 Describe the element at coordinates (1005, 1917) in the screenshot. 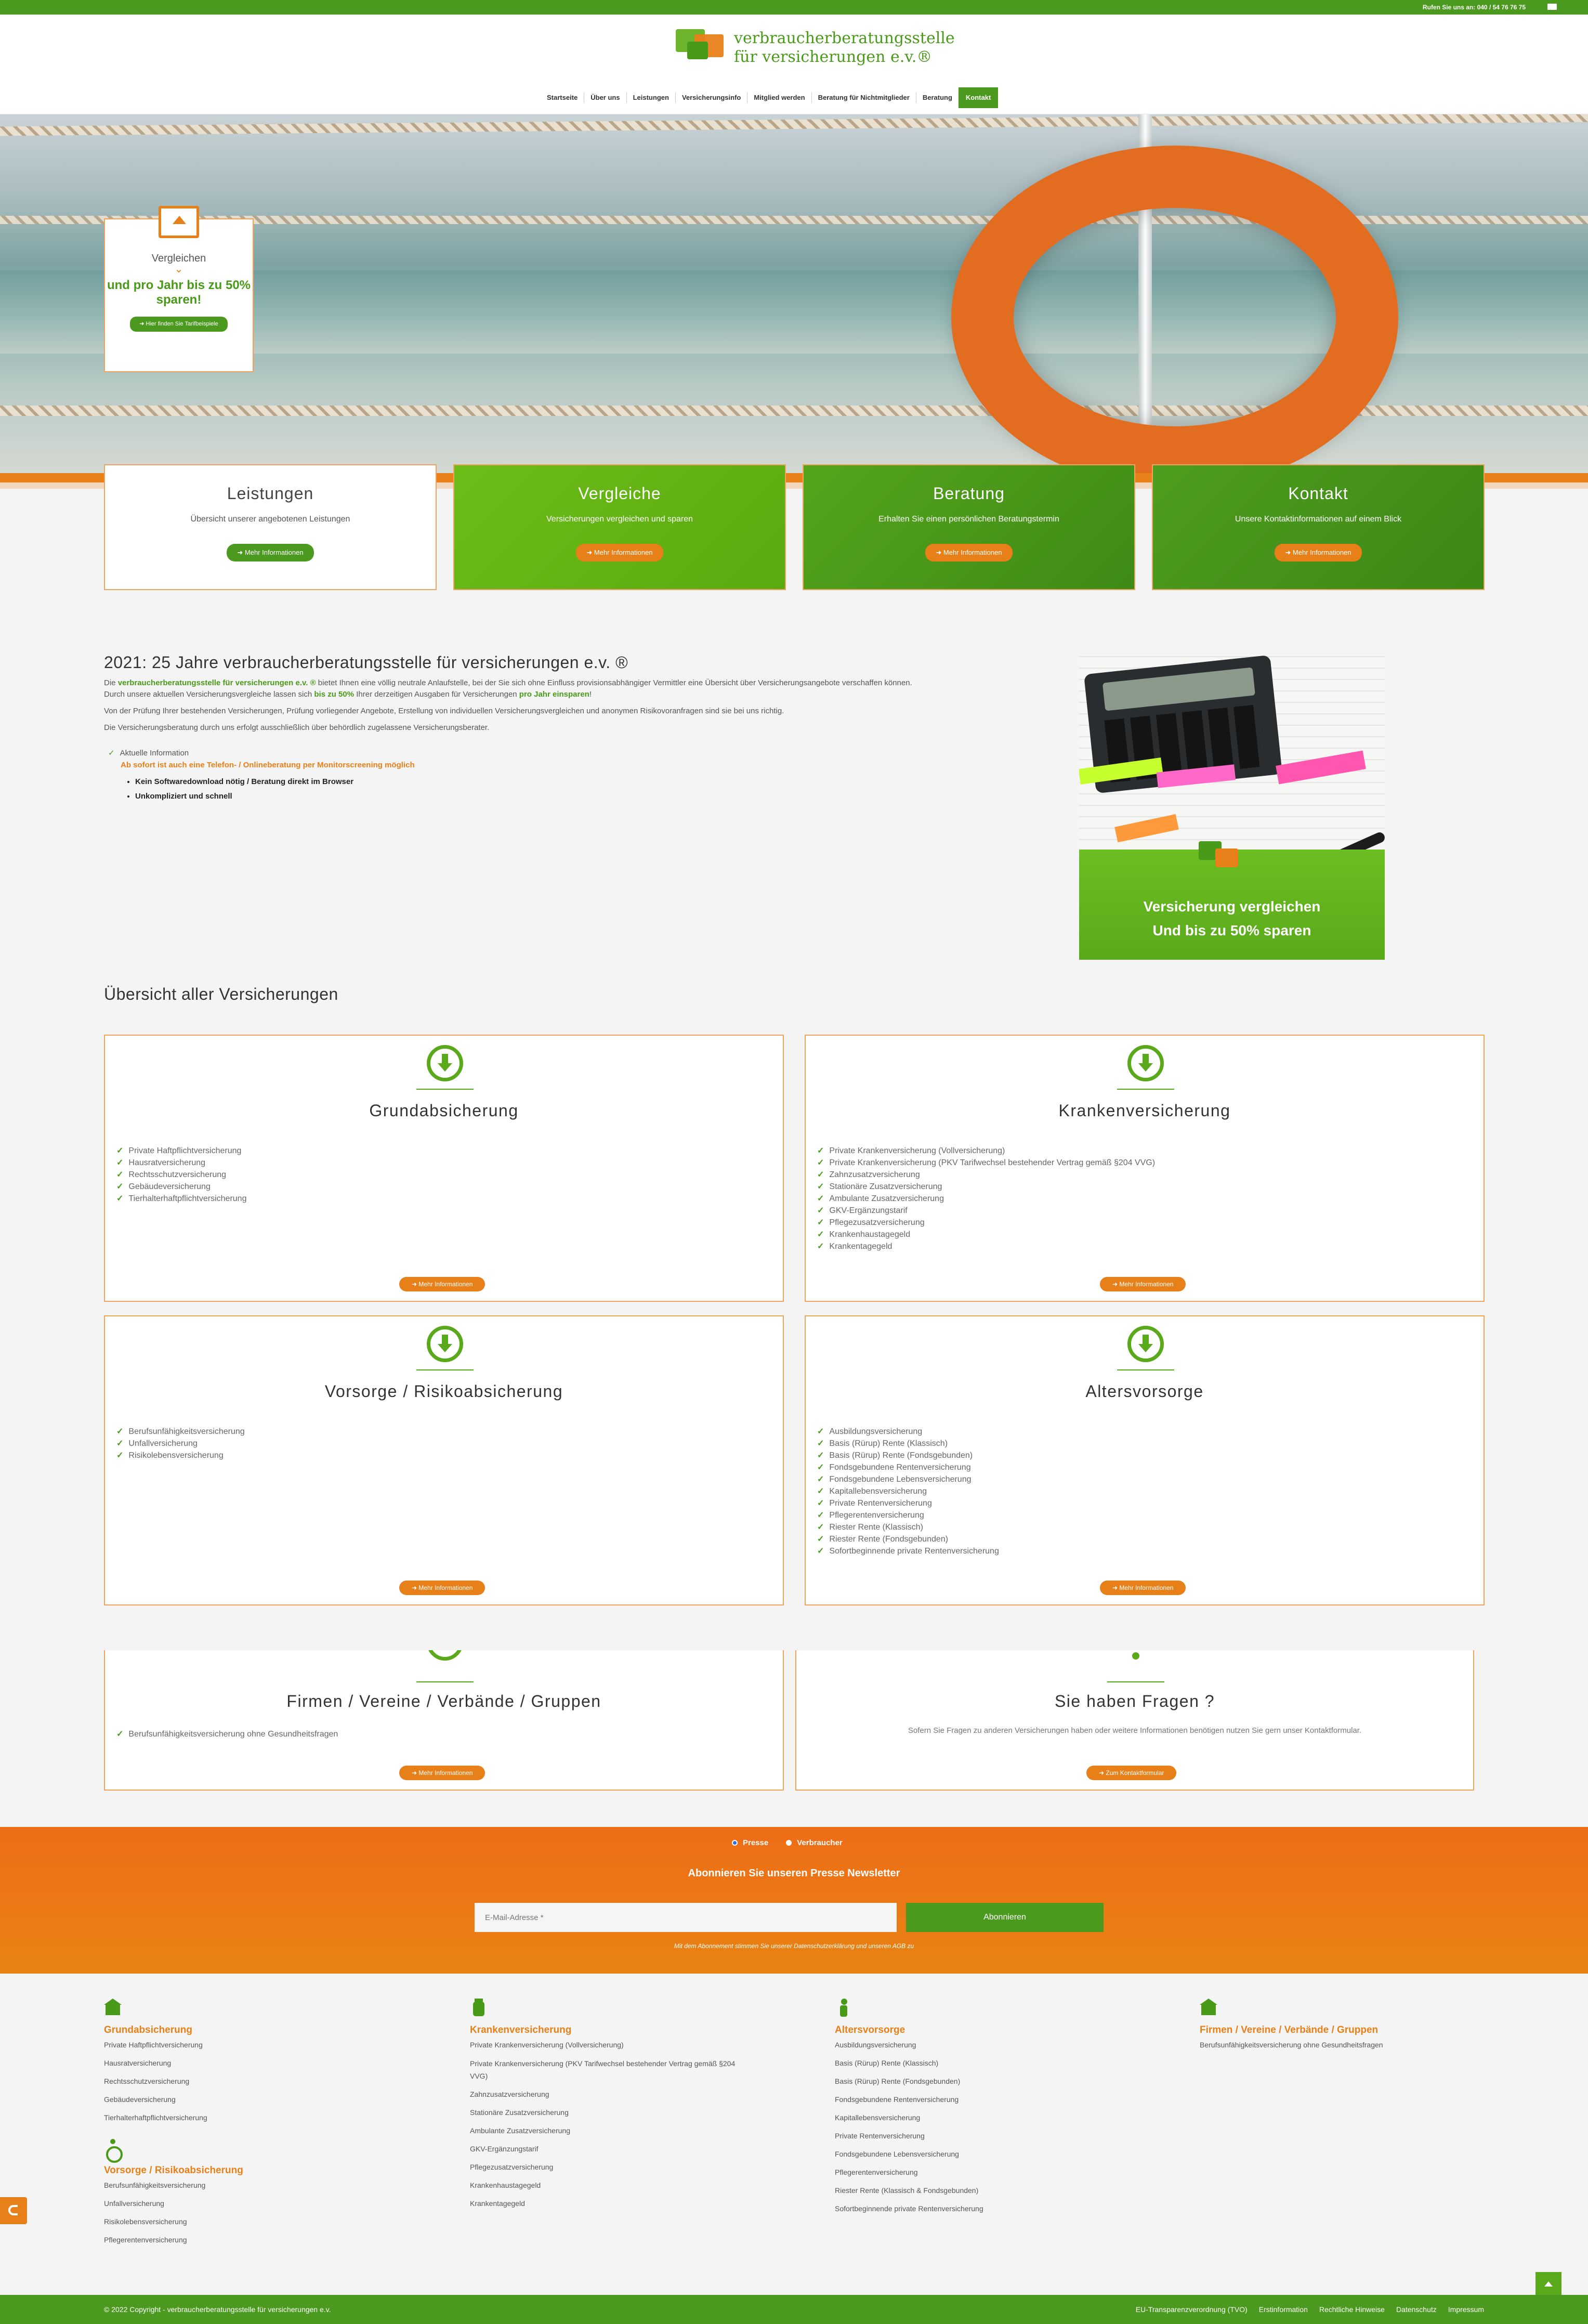

I see `subscribe-button: Abonnieren` at that location.